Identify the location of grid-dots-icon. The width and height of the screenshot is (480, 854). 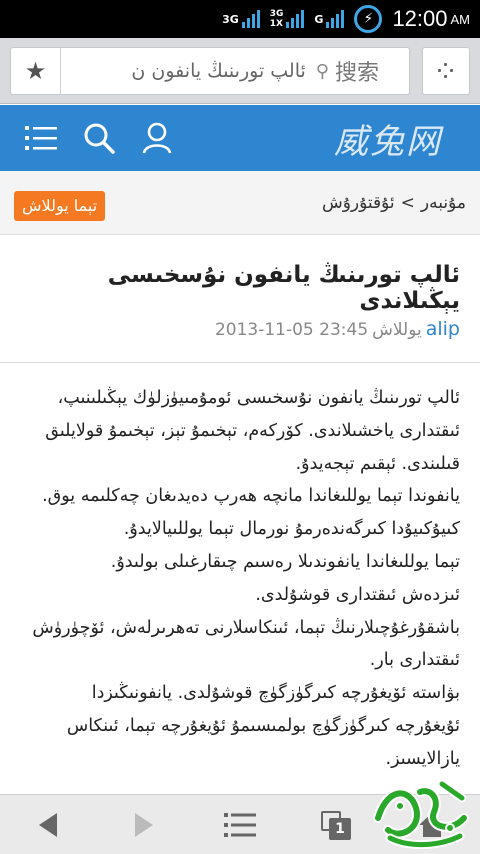
(446, 71).